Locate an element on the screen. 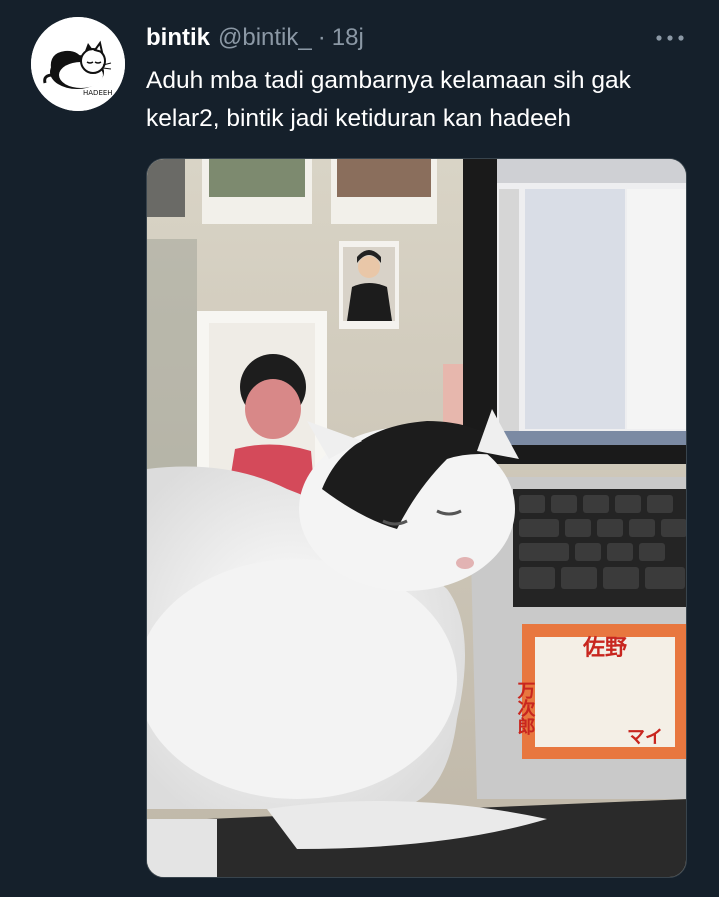  svg-text: 佐野 is located at coordinates (604, 648).